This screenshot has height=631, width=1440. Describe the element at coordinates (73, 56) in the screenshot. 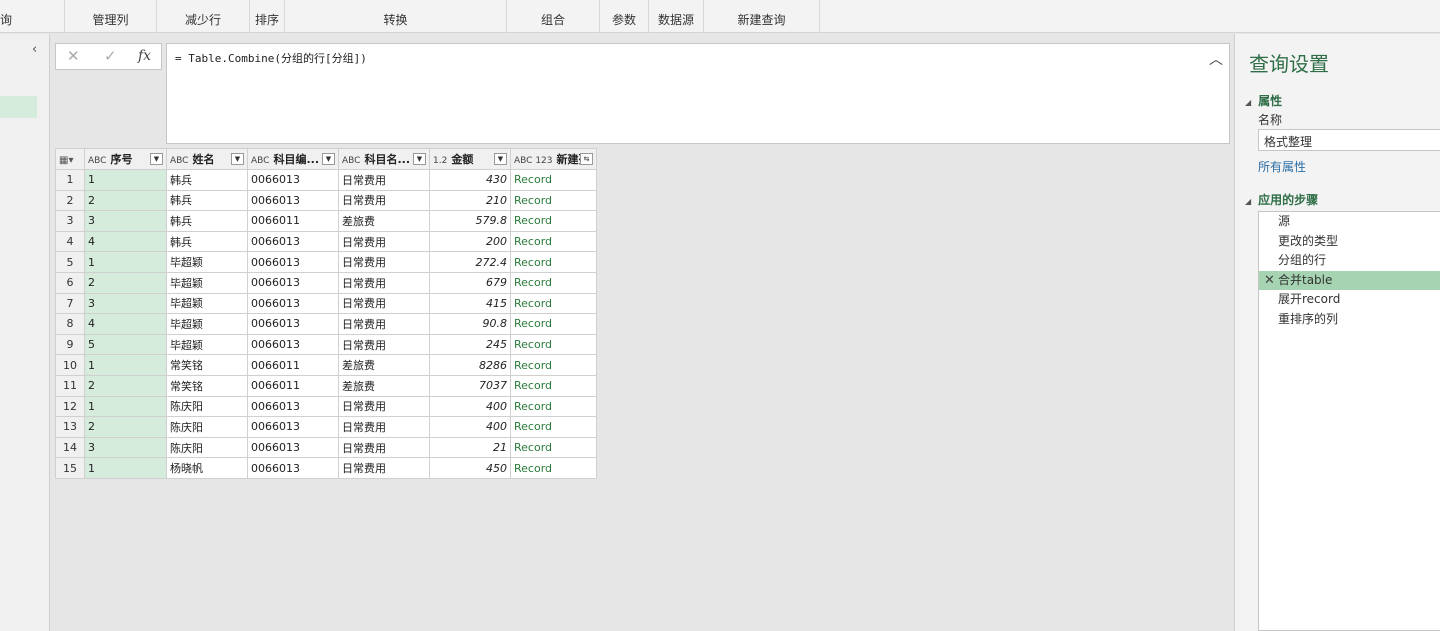

I see `cancel-icon: ✕` at that location.